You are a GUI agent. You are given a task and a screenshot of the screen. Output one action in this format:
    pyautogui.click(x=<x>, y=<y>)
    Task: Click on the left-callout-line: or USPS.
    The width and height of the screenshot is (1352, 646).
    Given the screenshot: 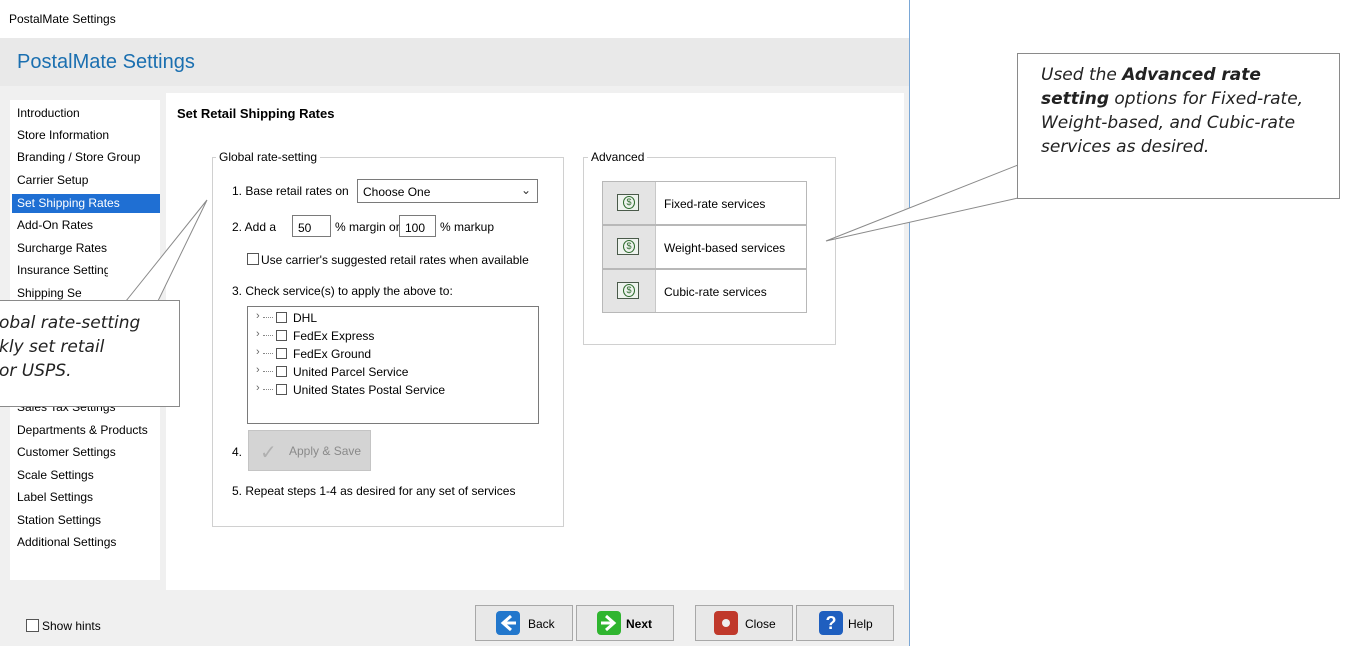 What is the action you would take?
    pyautogui.click(x=36, y=371)
    